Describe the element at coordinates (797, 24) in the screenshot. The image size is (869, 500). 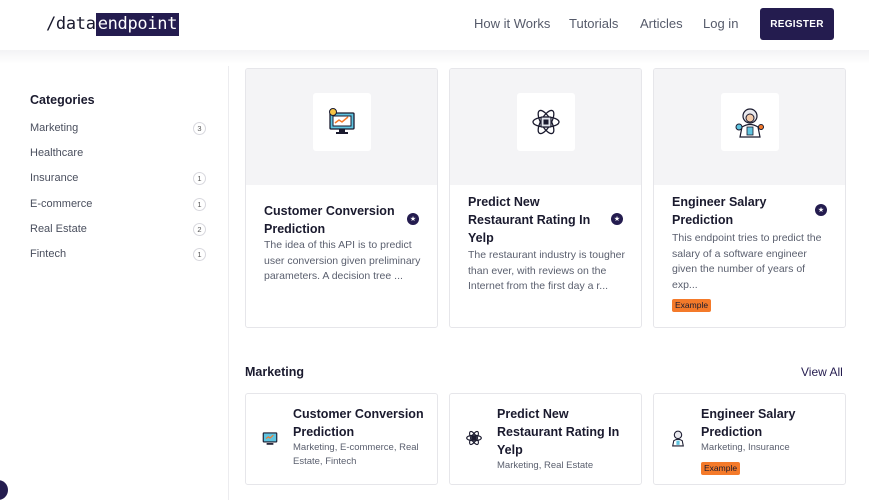
I see `register-button: REGISTER` at that location.